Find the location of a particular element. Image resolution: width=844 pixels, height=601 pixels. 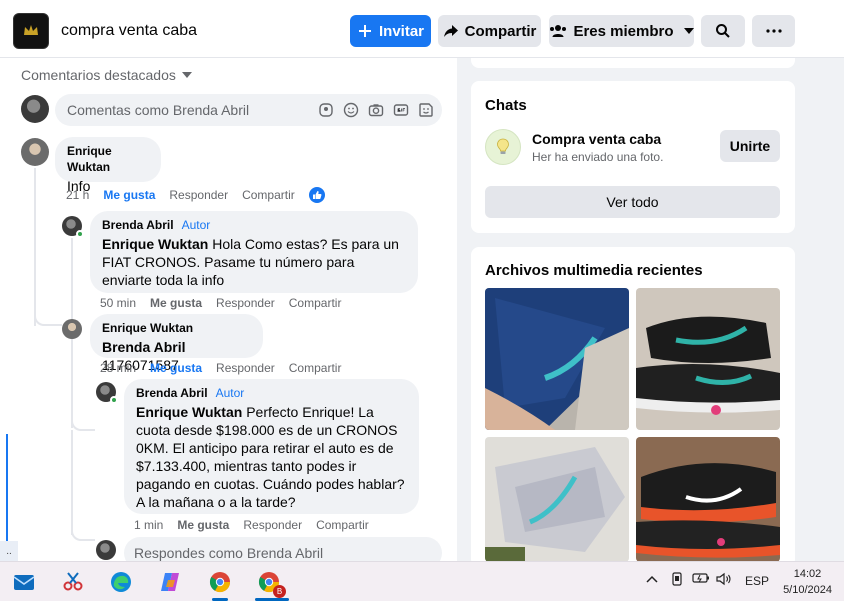

online-status-dot is located at coordinates (114, 400).